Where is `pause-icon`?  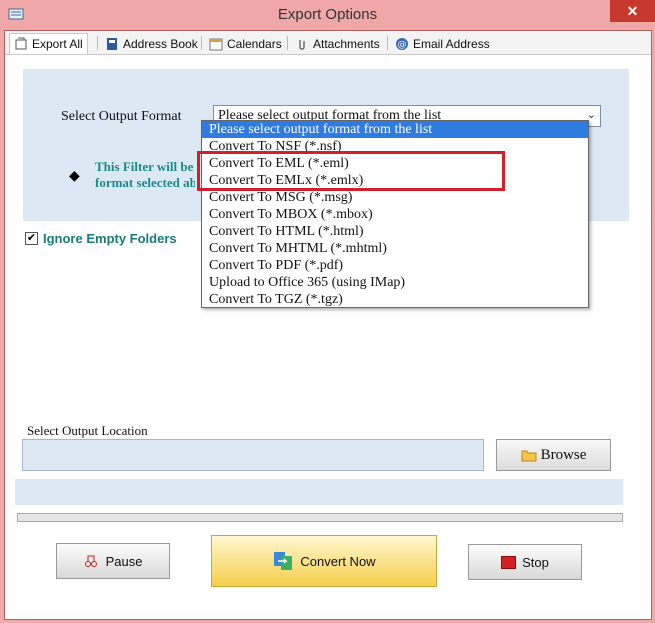 pause-icon is located at coordinates (90, 561).